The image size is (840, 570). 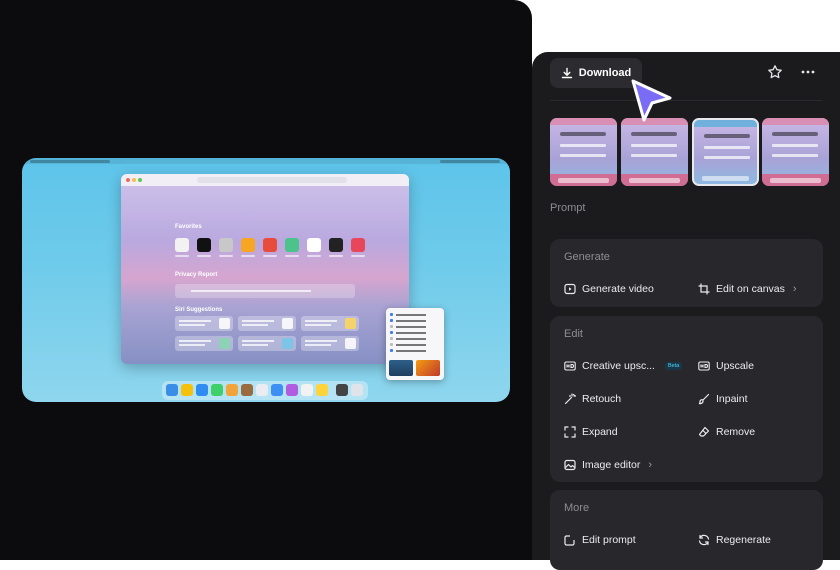 What do you see at coordinates (591, 432) in the screenshot?
I see `expand-button: Expand` at bounding box center [591, 432].